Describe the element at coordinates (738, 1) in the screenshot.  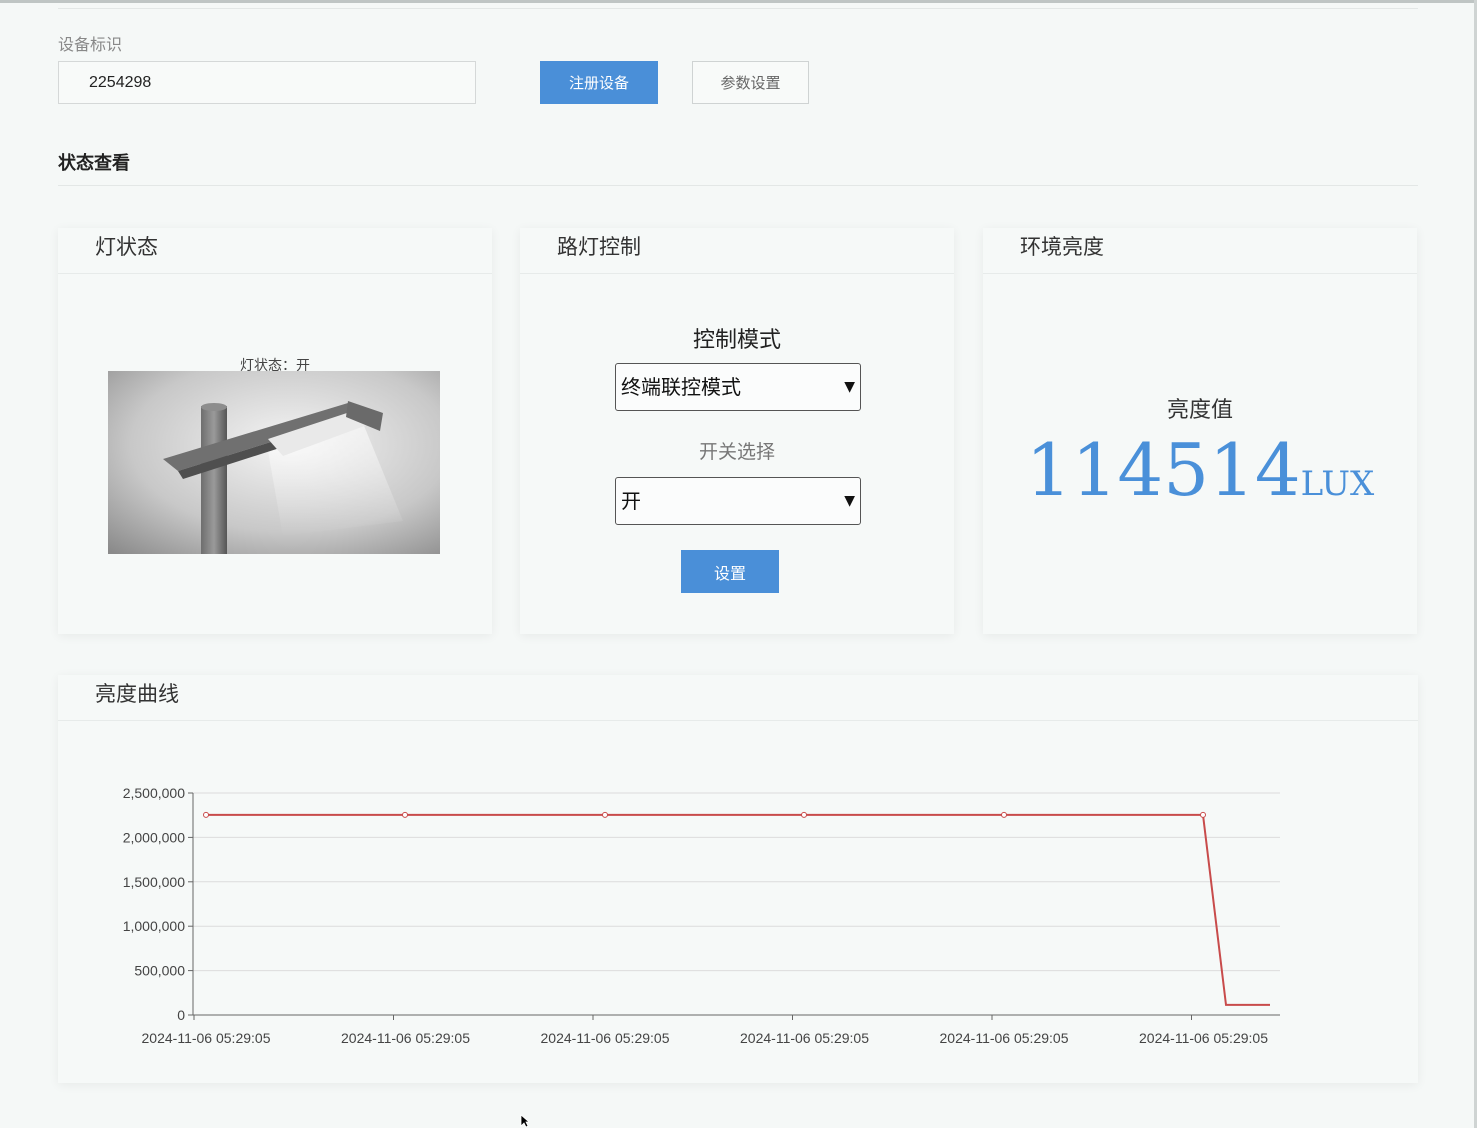
I see `window-top-border` at that location.